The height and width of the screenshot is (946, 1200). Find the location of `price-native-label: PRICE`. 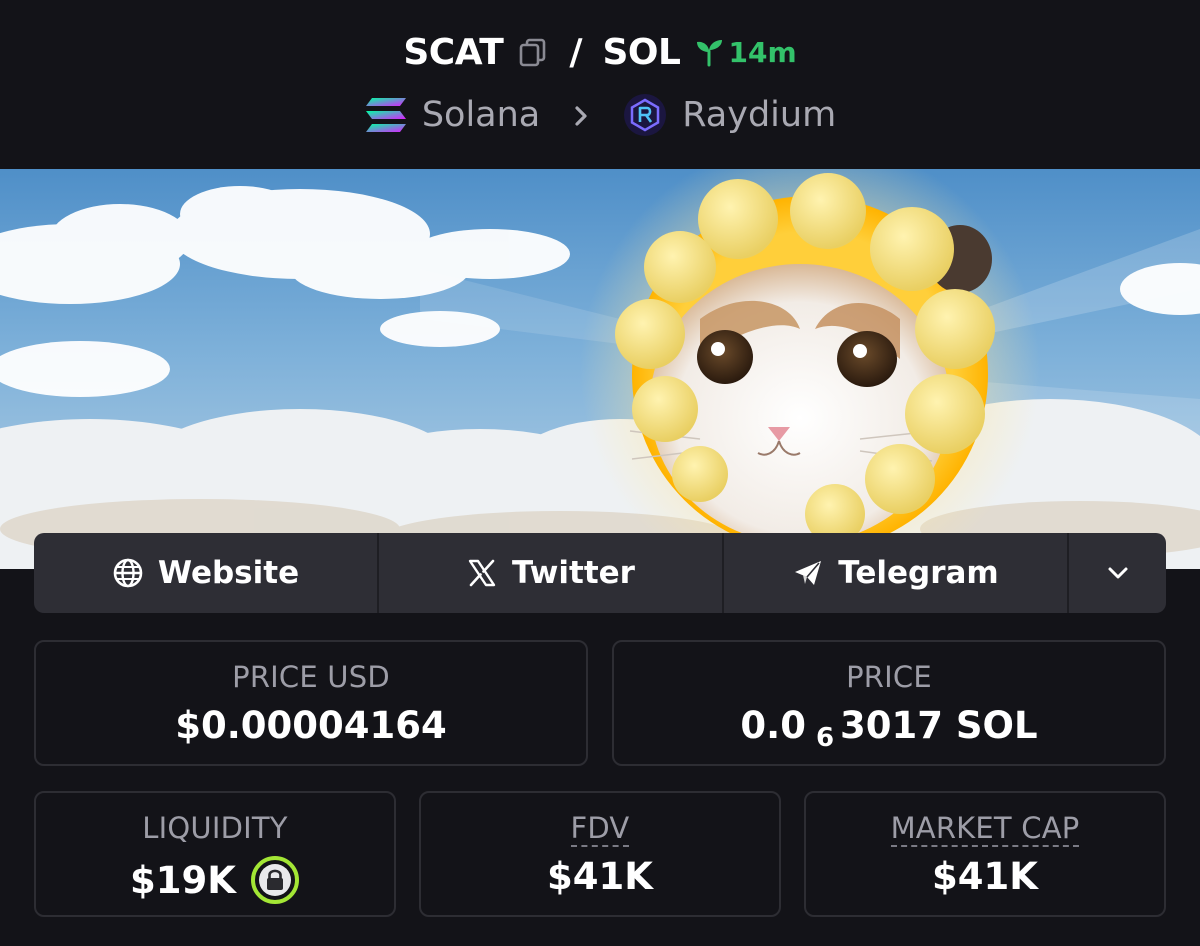

price-native-label: PRICE is located at coordinates (889, 677).